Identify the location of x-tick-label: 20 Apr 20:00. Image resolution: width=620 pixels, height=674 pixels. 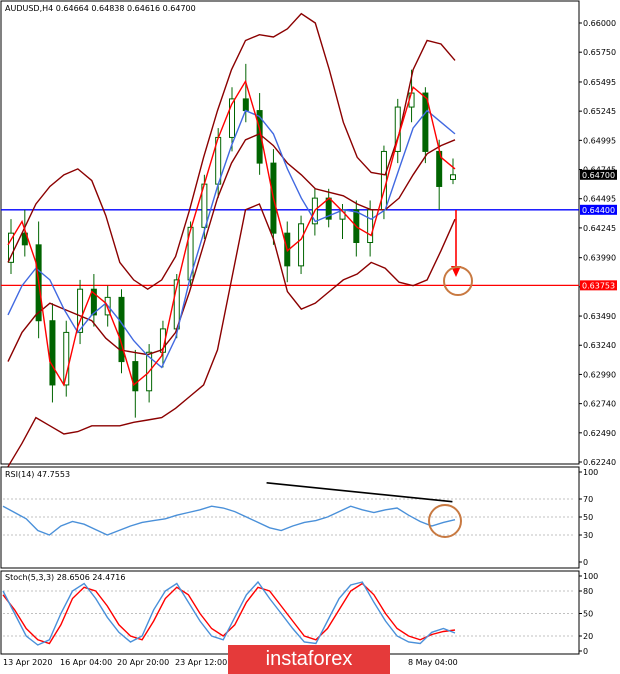
(143, 662).